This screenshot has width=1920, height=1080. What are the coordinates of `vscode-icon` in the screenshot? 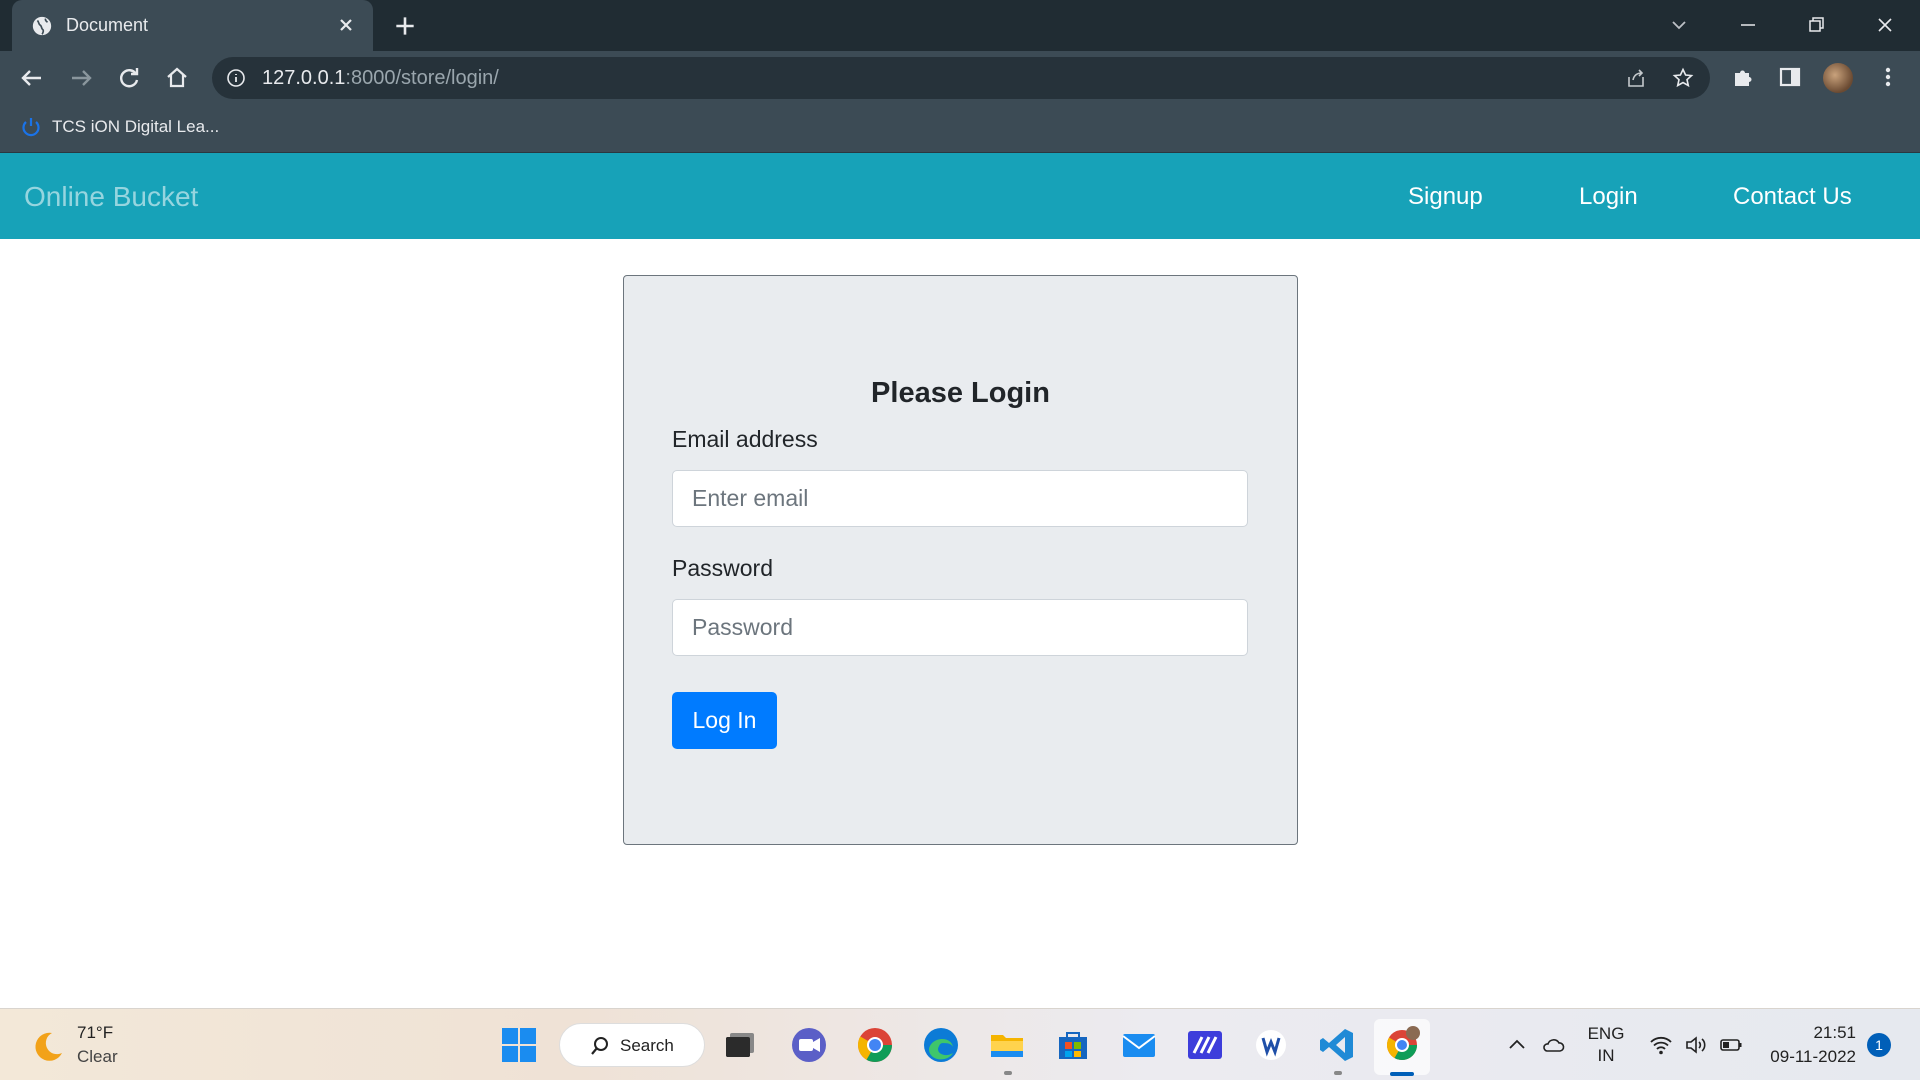 It's located at (1337, 1045).